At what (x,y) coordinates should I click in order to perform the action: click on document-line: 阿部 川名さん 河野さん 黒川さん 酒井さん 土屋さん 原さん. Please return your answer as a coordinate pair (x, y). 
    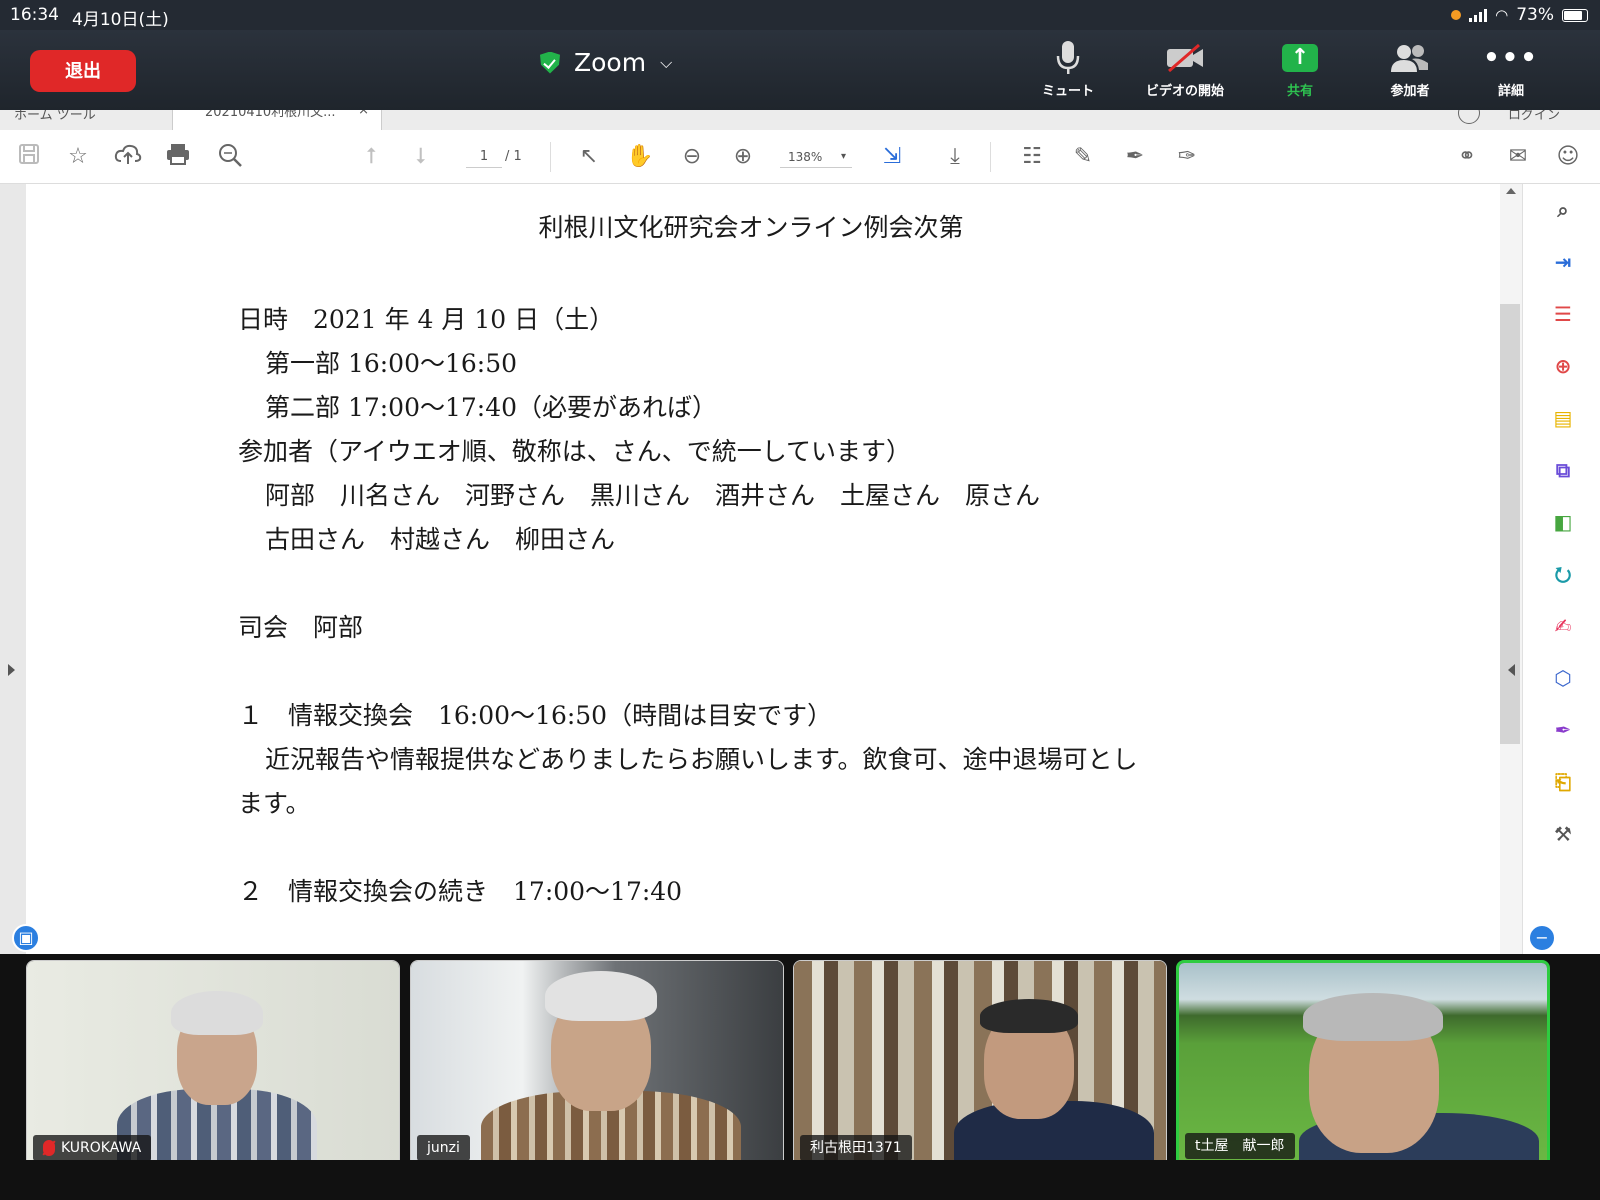
    Looking at the image, I should click on (653, 495).